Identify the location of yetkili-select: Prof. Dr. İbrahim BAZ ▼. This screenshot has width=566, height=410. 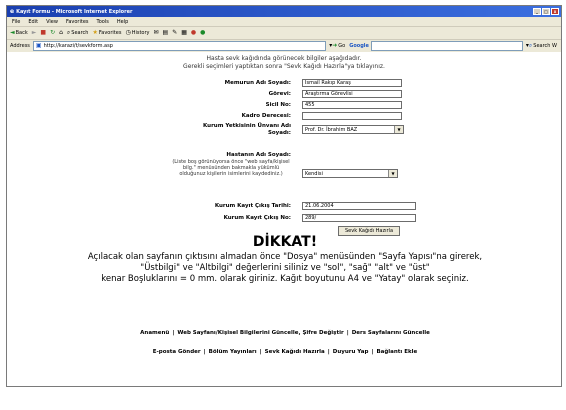
(353, 129).